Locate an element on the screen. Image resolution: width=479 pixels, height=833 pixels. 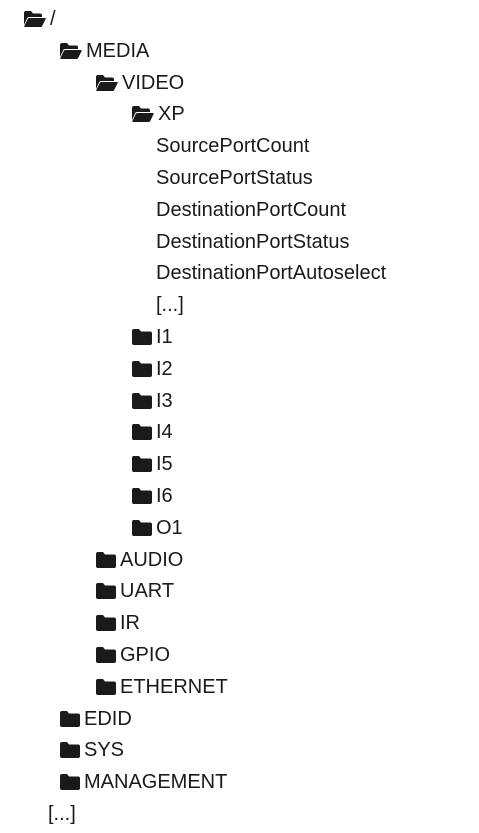
tree-folder-row: I6 is located at coordinates (152, 496).